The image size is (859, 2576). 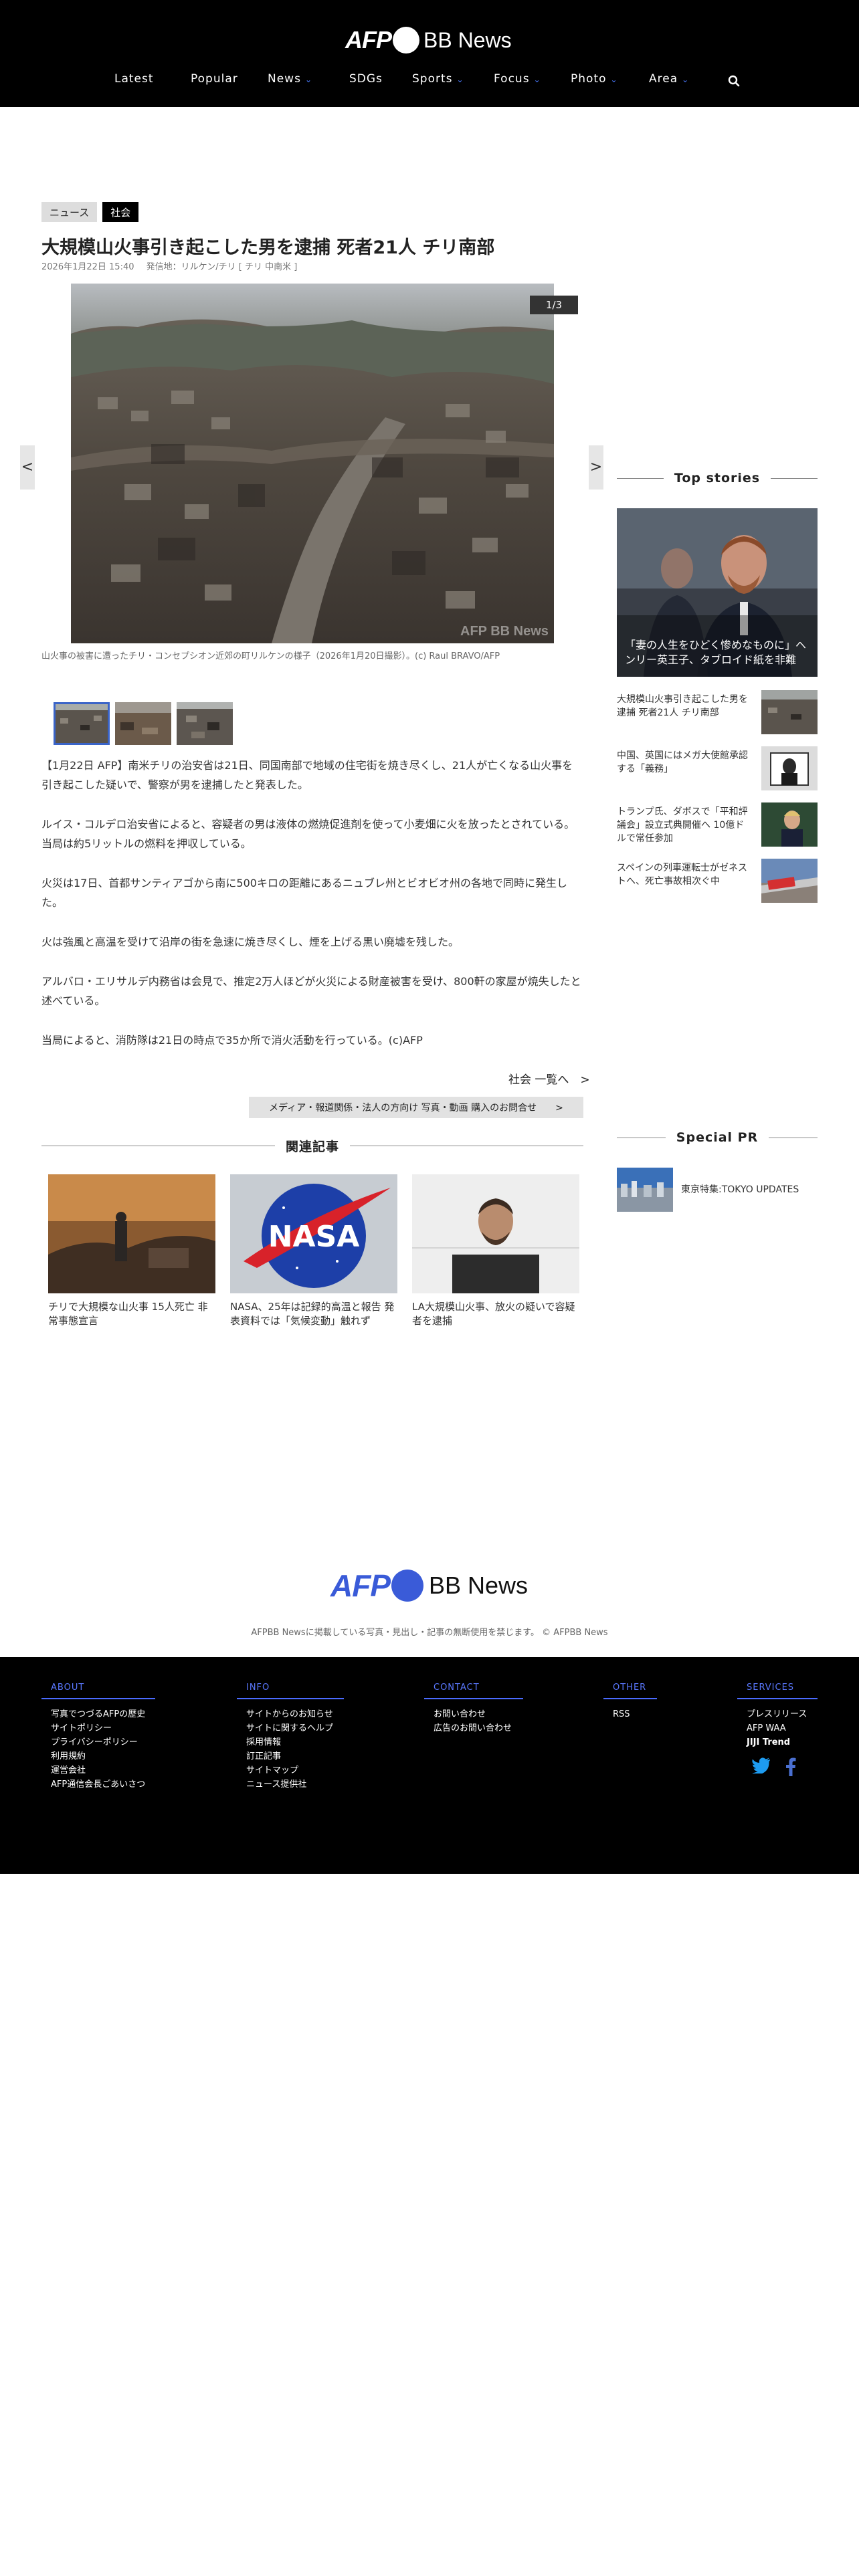 What do you see at coordinates (740, 1189) in the screenshot?
I see `special-pr-title: 東京特集:TOKYO UPDATES` at bounding box center [740, 1189].